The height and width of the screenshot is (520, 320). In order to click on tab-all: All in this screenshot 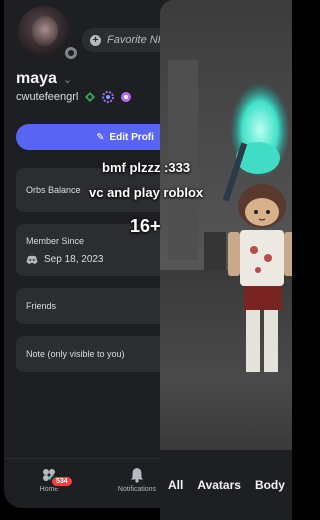, I will do `click(175, 485)`.